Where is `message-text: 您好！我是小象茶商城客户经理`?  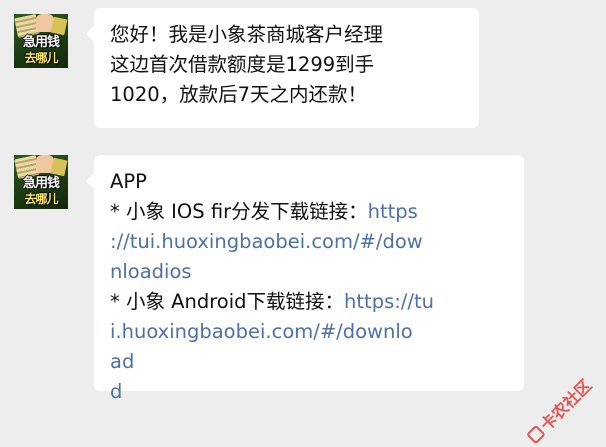
message-text: 您好！我是小象茶商城客户经理 is located at coordinates (247, 34).